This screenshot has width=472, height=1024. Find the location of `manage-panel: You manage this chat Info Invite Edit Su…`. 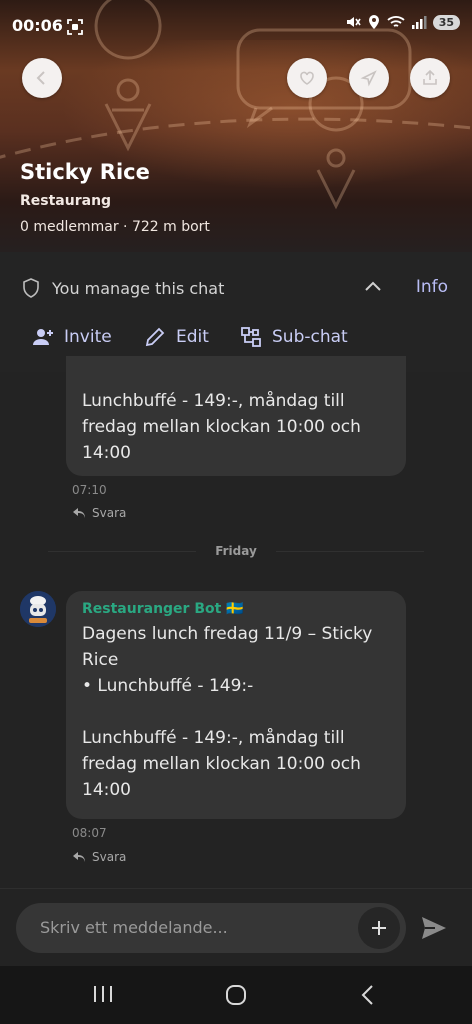

manage-panel: You manage this chat Info Invite Edit Su… is located at coordinates (236, 312).